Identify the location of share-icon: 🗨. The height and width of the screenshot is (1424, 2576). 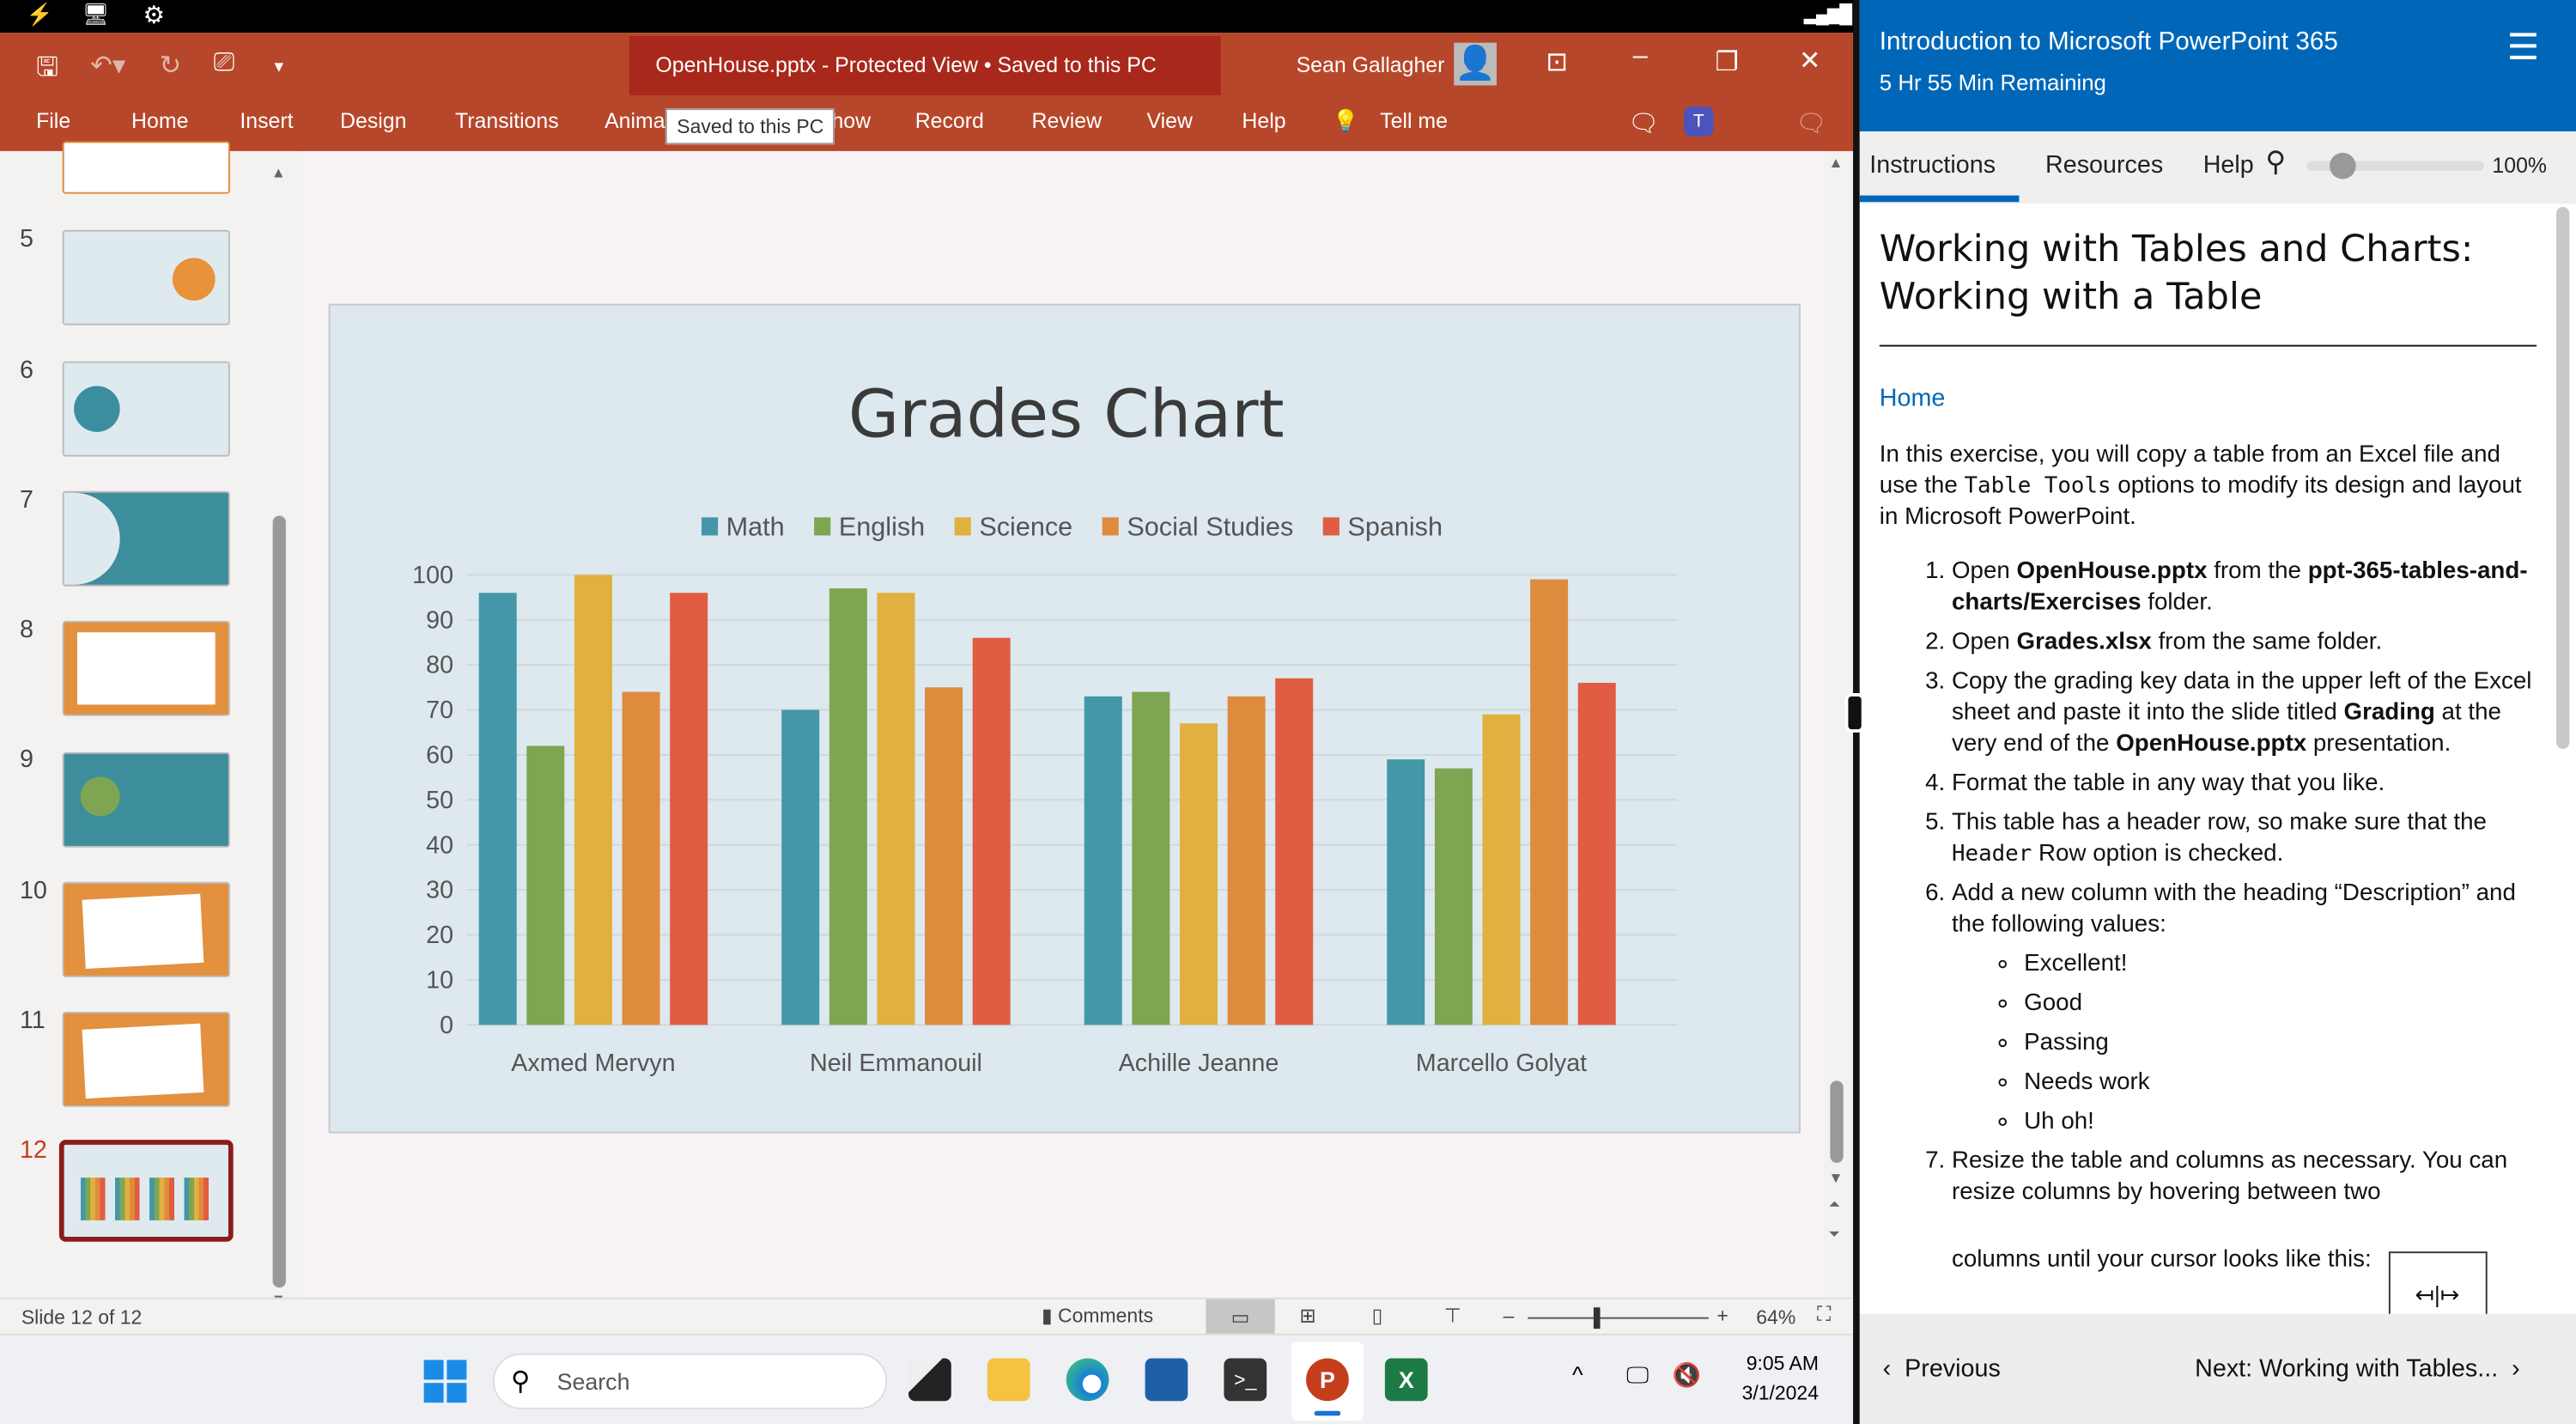
(1811, 123).